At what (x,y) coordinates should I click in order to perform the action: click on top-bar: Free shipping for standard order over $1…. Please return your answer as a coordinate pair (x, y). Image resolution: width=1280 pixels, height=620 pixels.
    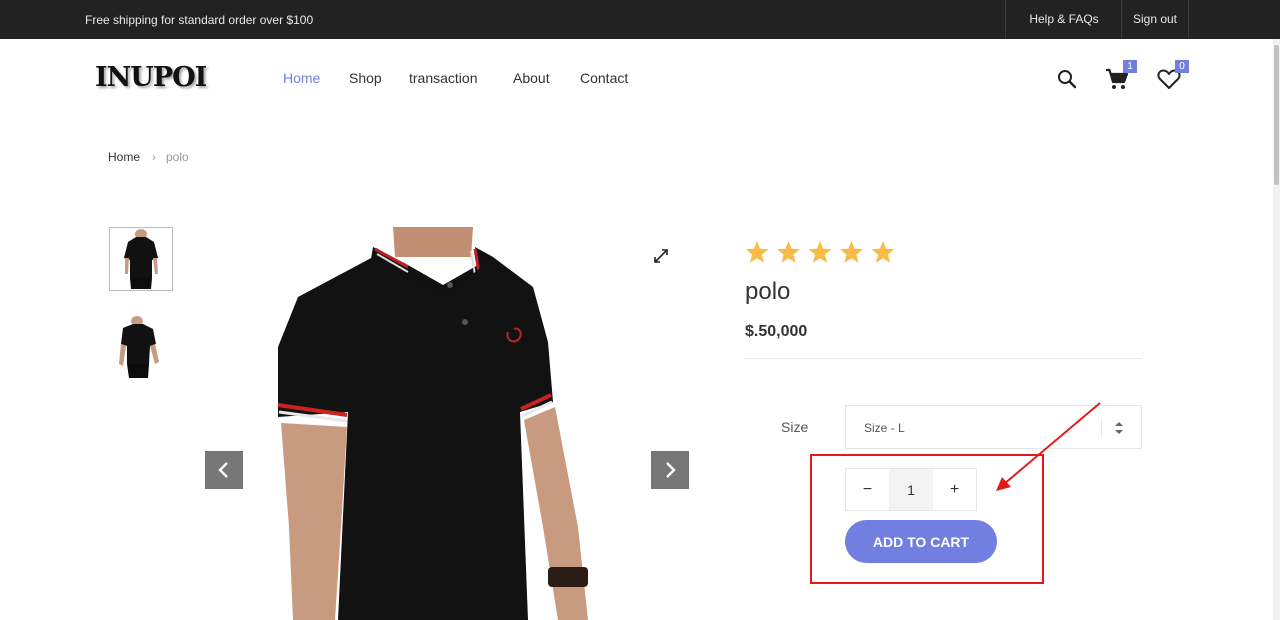
    Looking at the image, I should click on (640, 19).